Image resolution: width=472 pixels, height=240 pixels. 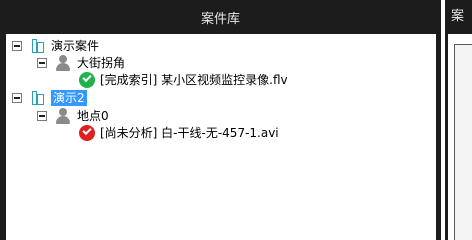 What do you see at coordinates (73, 116) in the screenshot?
I see `tree-node-location: 地点0` at bounding box center [73, 116].